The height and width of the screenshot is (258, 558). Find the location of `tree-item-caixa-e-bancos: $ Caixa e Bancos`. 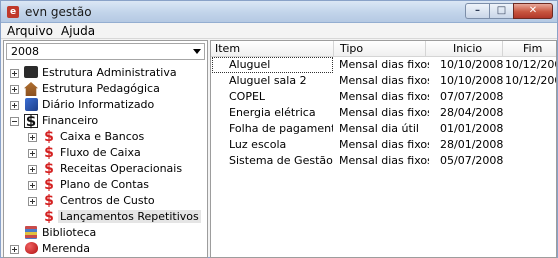

tree-item-caixa-e-bancos: $ Caixa e Bancos is located at coordinates (105, 137).